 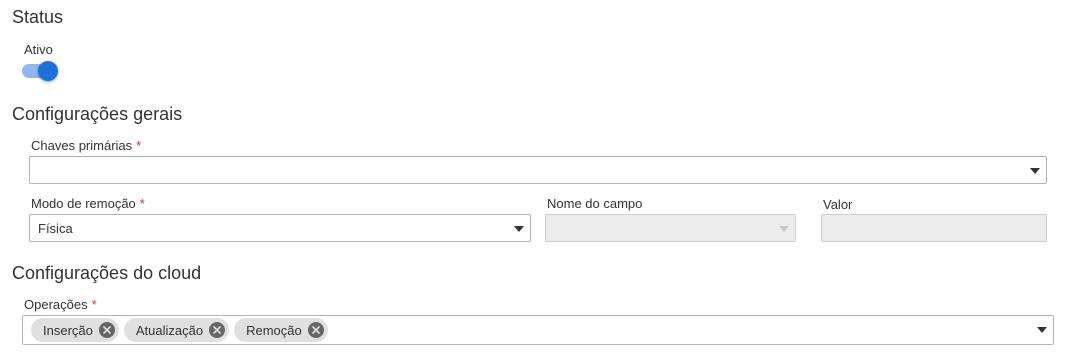 I want to click on chip-insercao: Inserção, so click(x=75, y=330).